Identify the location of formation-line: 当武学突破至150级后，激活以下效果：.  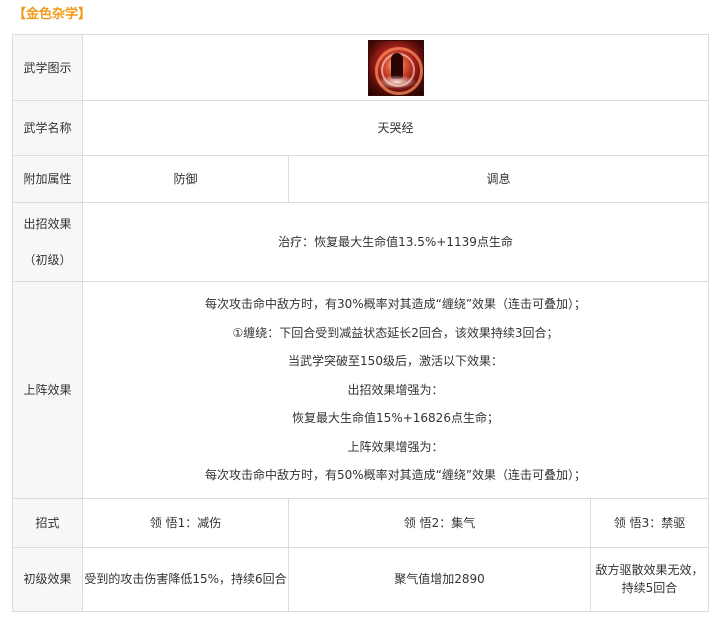
(395, 361).